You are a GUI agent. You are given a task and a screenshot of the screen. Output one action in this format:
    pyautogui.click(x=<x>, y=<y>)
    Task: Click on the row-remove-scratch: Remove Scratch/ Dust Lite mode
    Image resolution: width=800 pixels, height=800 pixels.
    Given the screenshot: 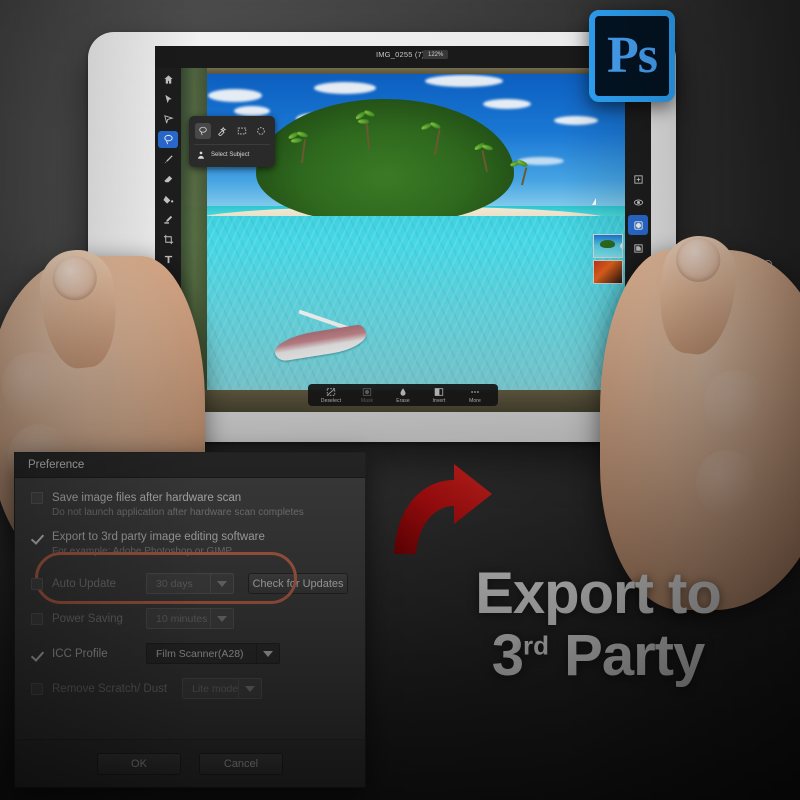 What is the action you would take?
    pyautogui.click(x=190, y=688)
    